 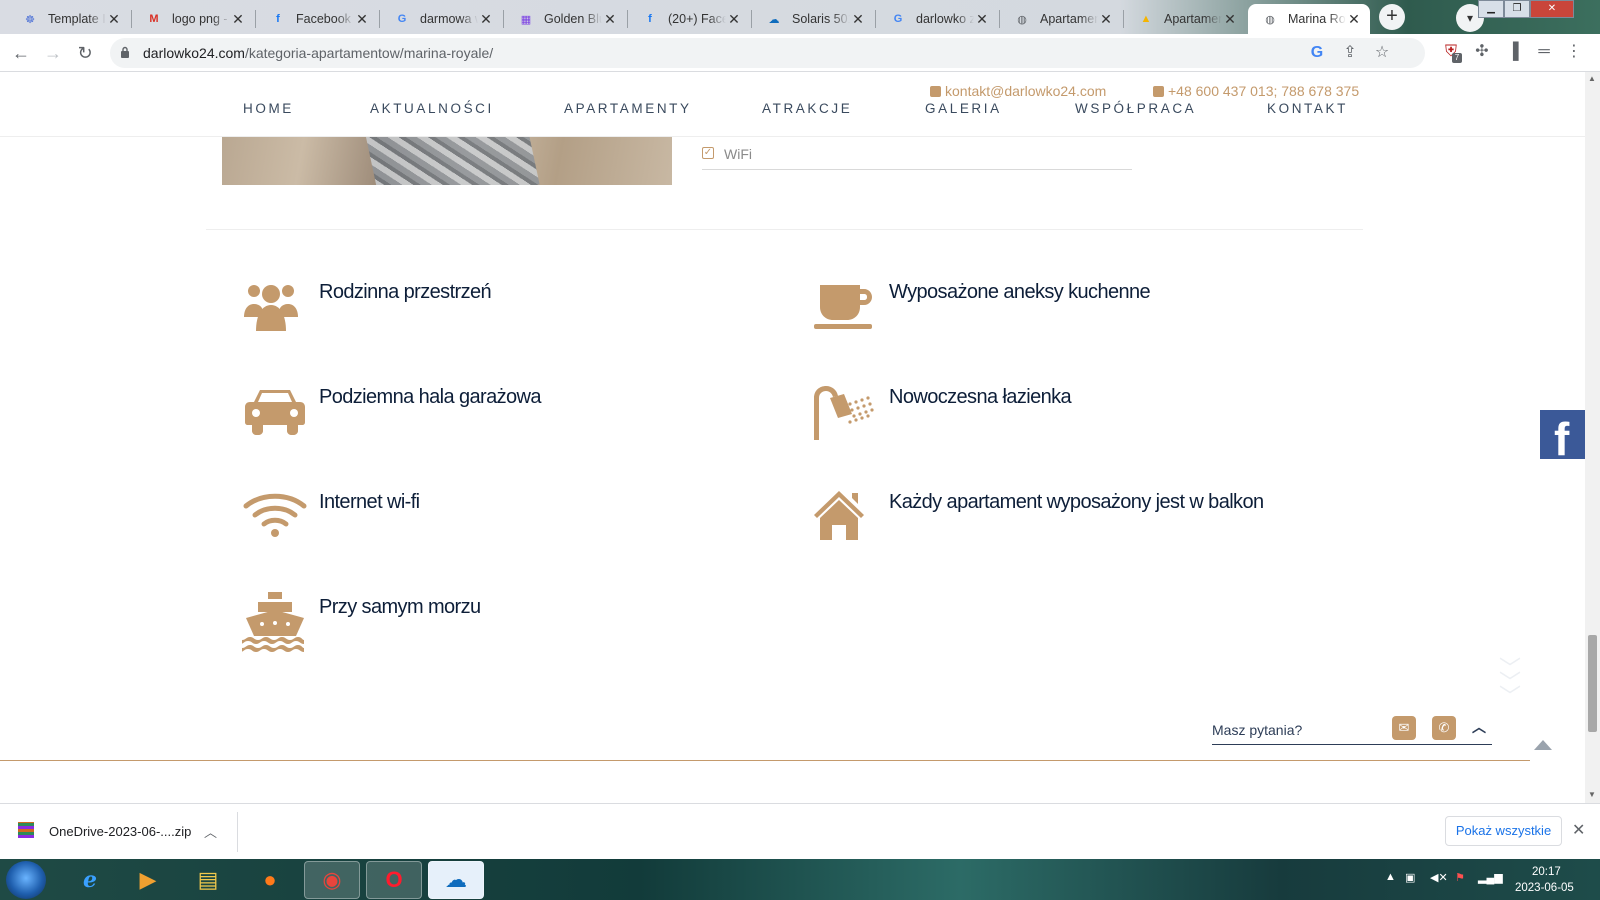 What do you see at coordinates (402, 19) in the screenshot?
I see `google-icon: G` at bounding box center [402, 19].